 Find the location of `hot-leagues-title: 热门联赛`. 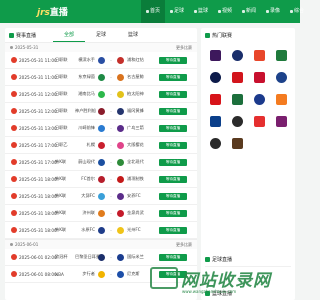

hot-leagues-title: 热门联赛 is located at coordinates (248, 35).